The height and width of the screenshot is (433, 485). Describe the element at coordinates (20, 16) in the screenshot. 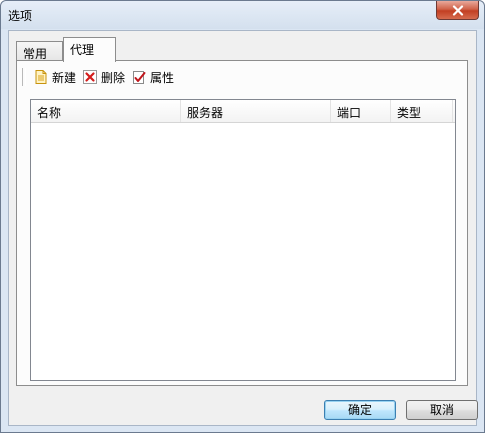

I see `window-title: 选项` at that location.